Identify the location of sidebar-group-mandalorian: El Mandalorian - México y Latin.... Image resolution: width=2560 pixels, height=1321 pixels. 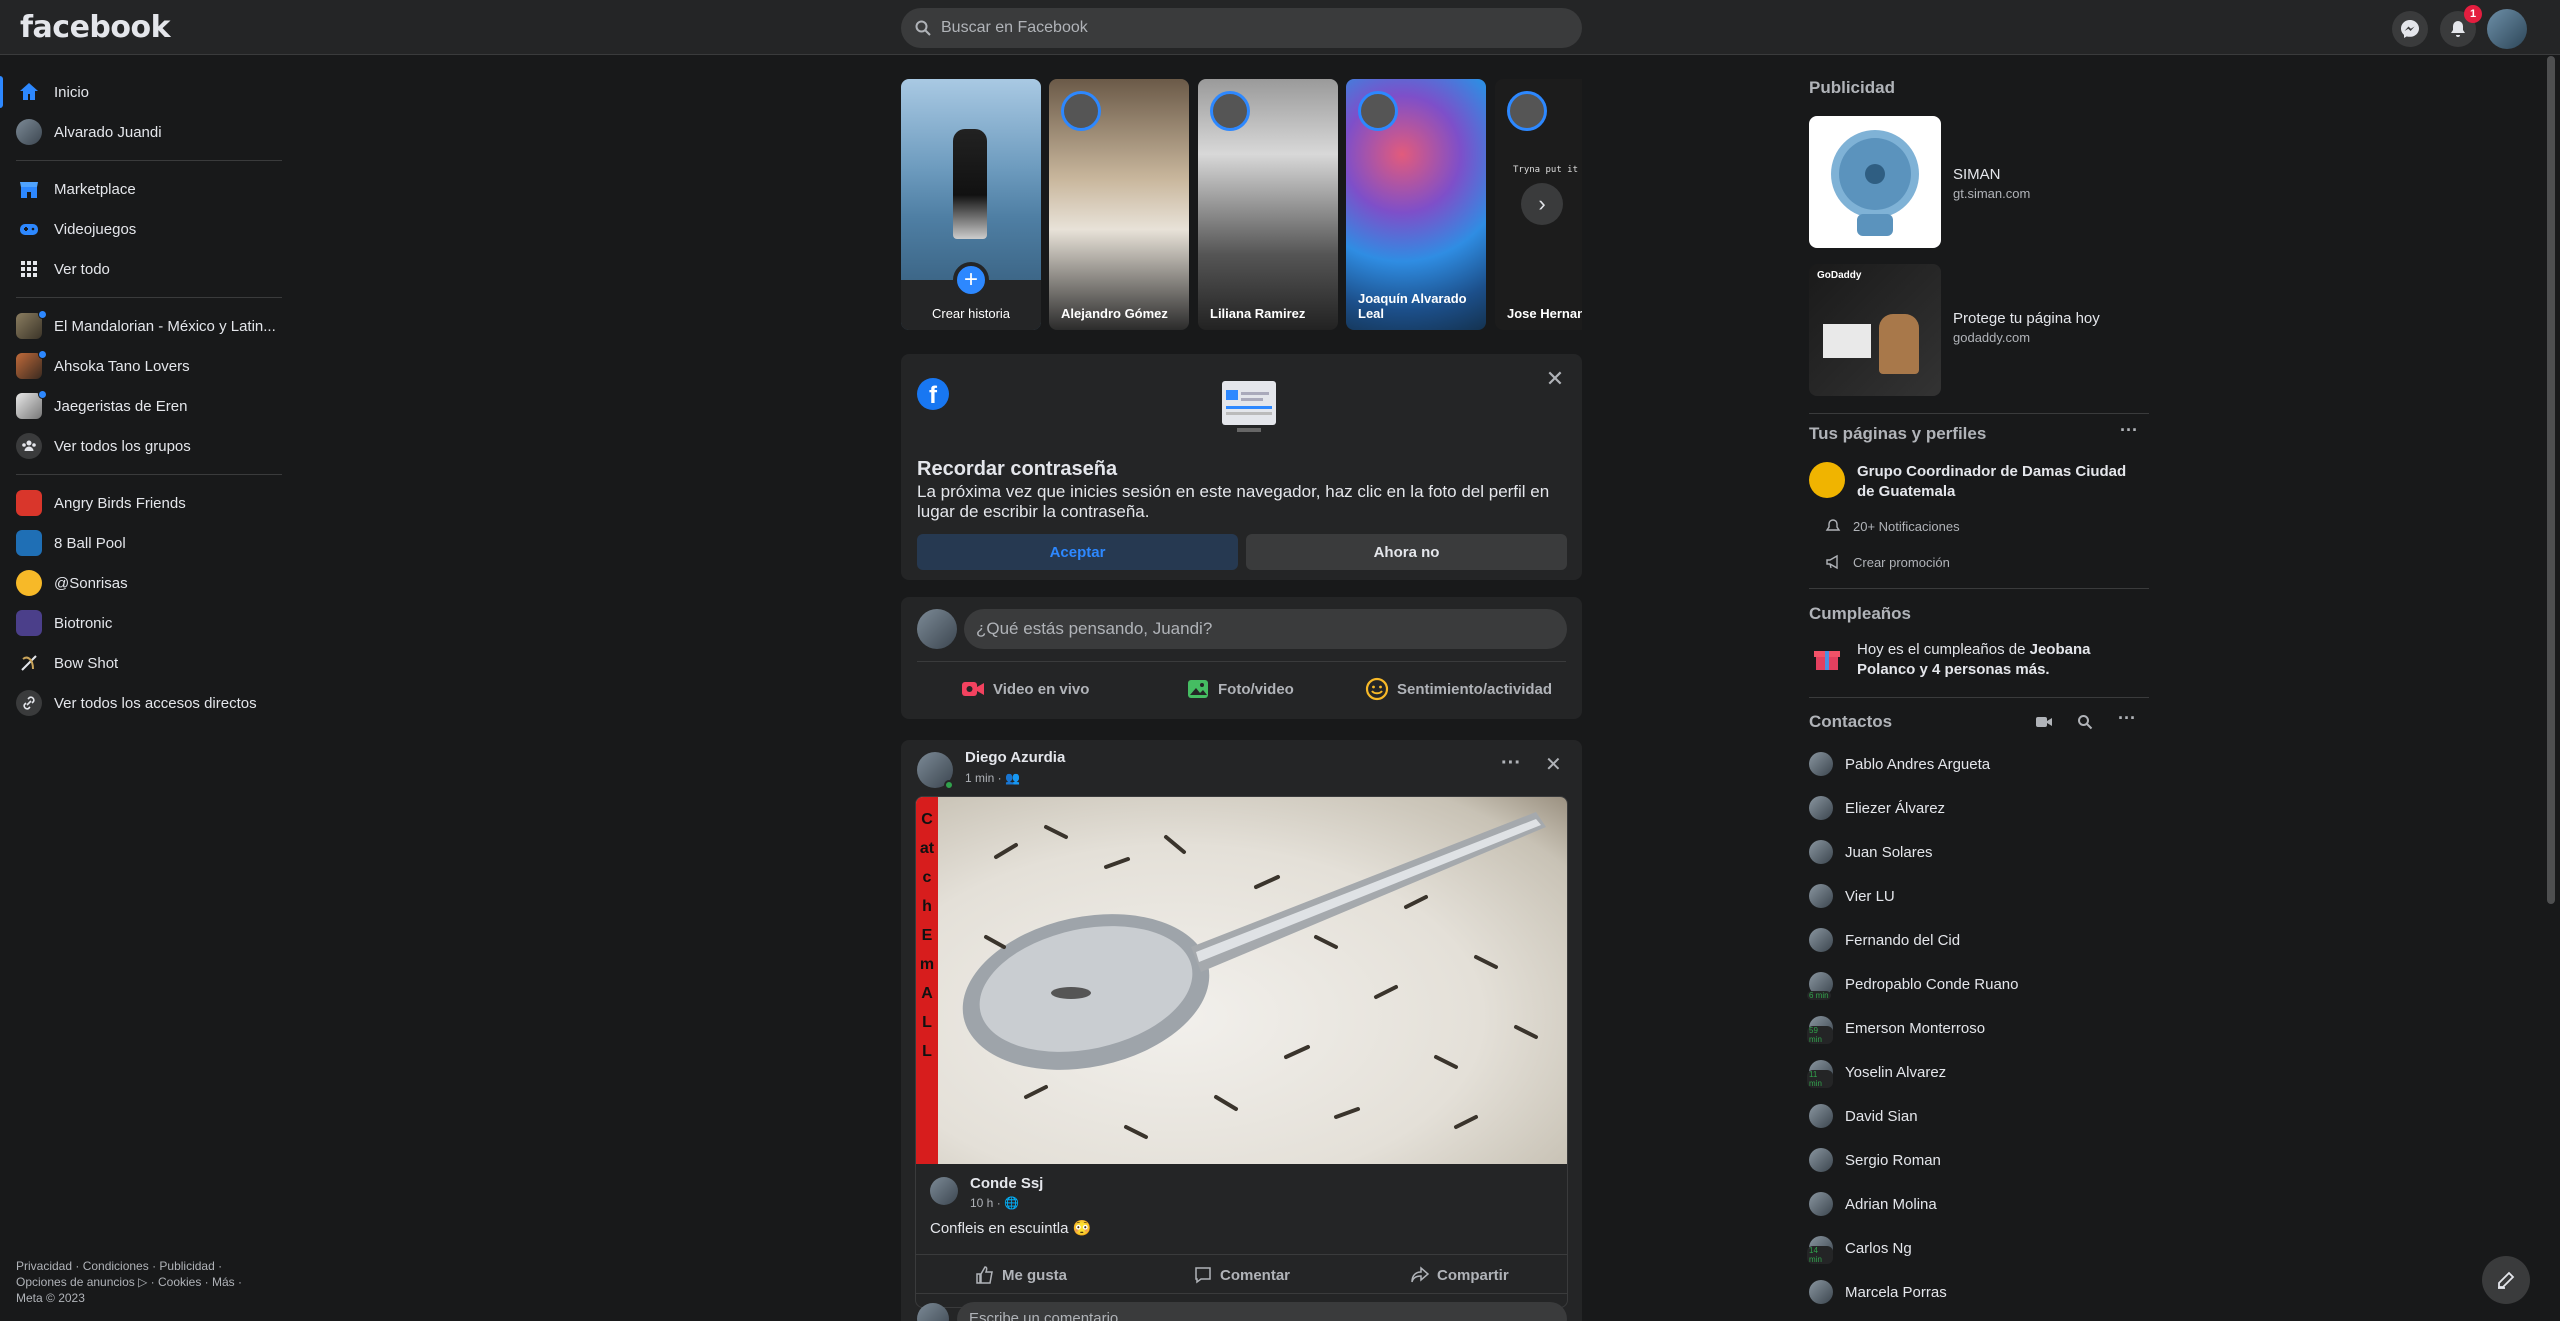
(145, 326).